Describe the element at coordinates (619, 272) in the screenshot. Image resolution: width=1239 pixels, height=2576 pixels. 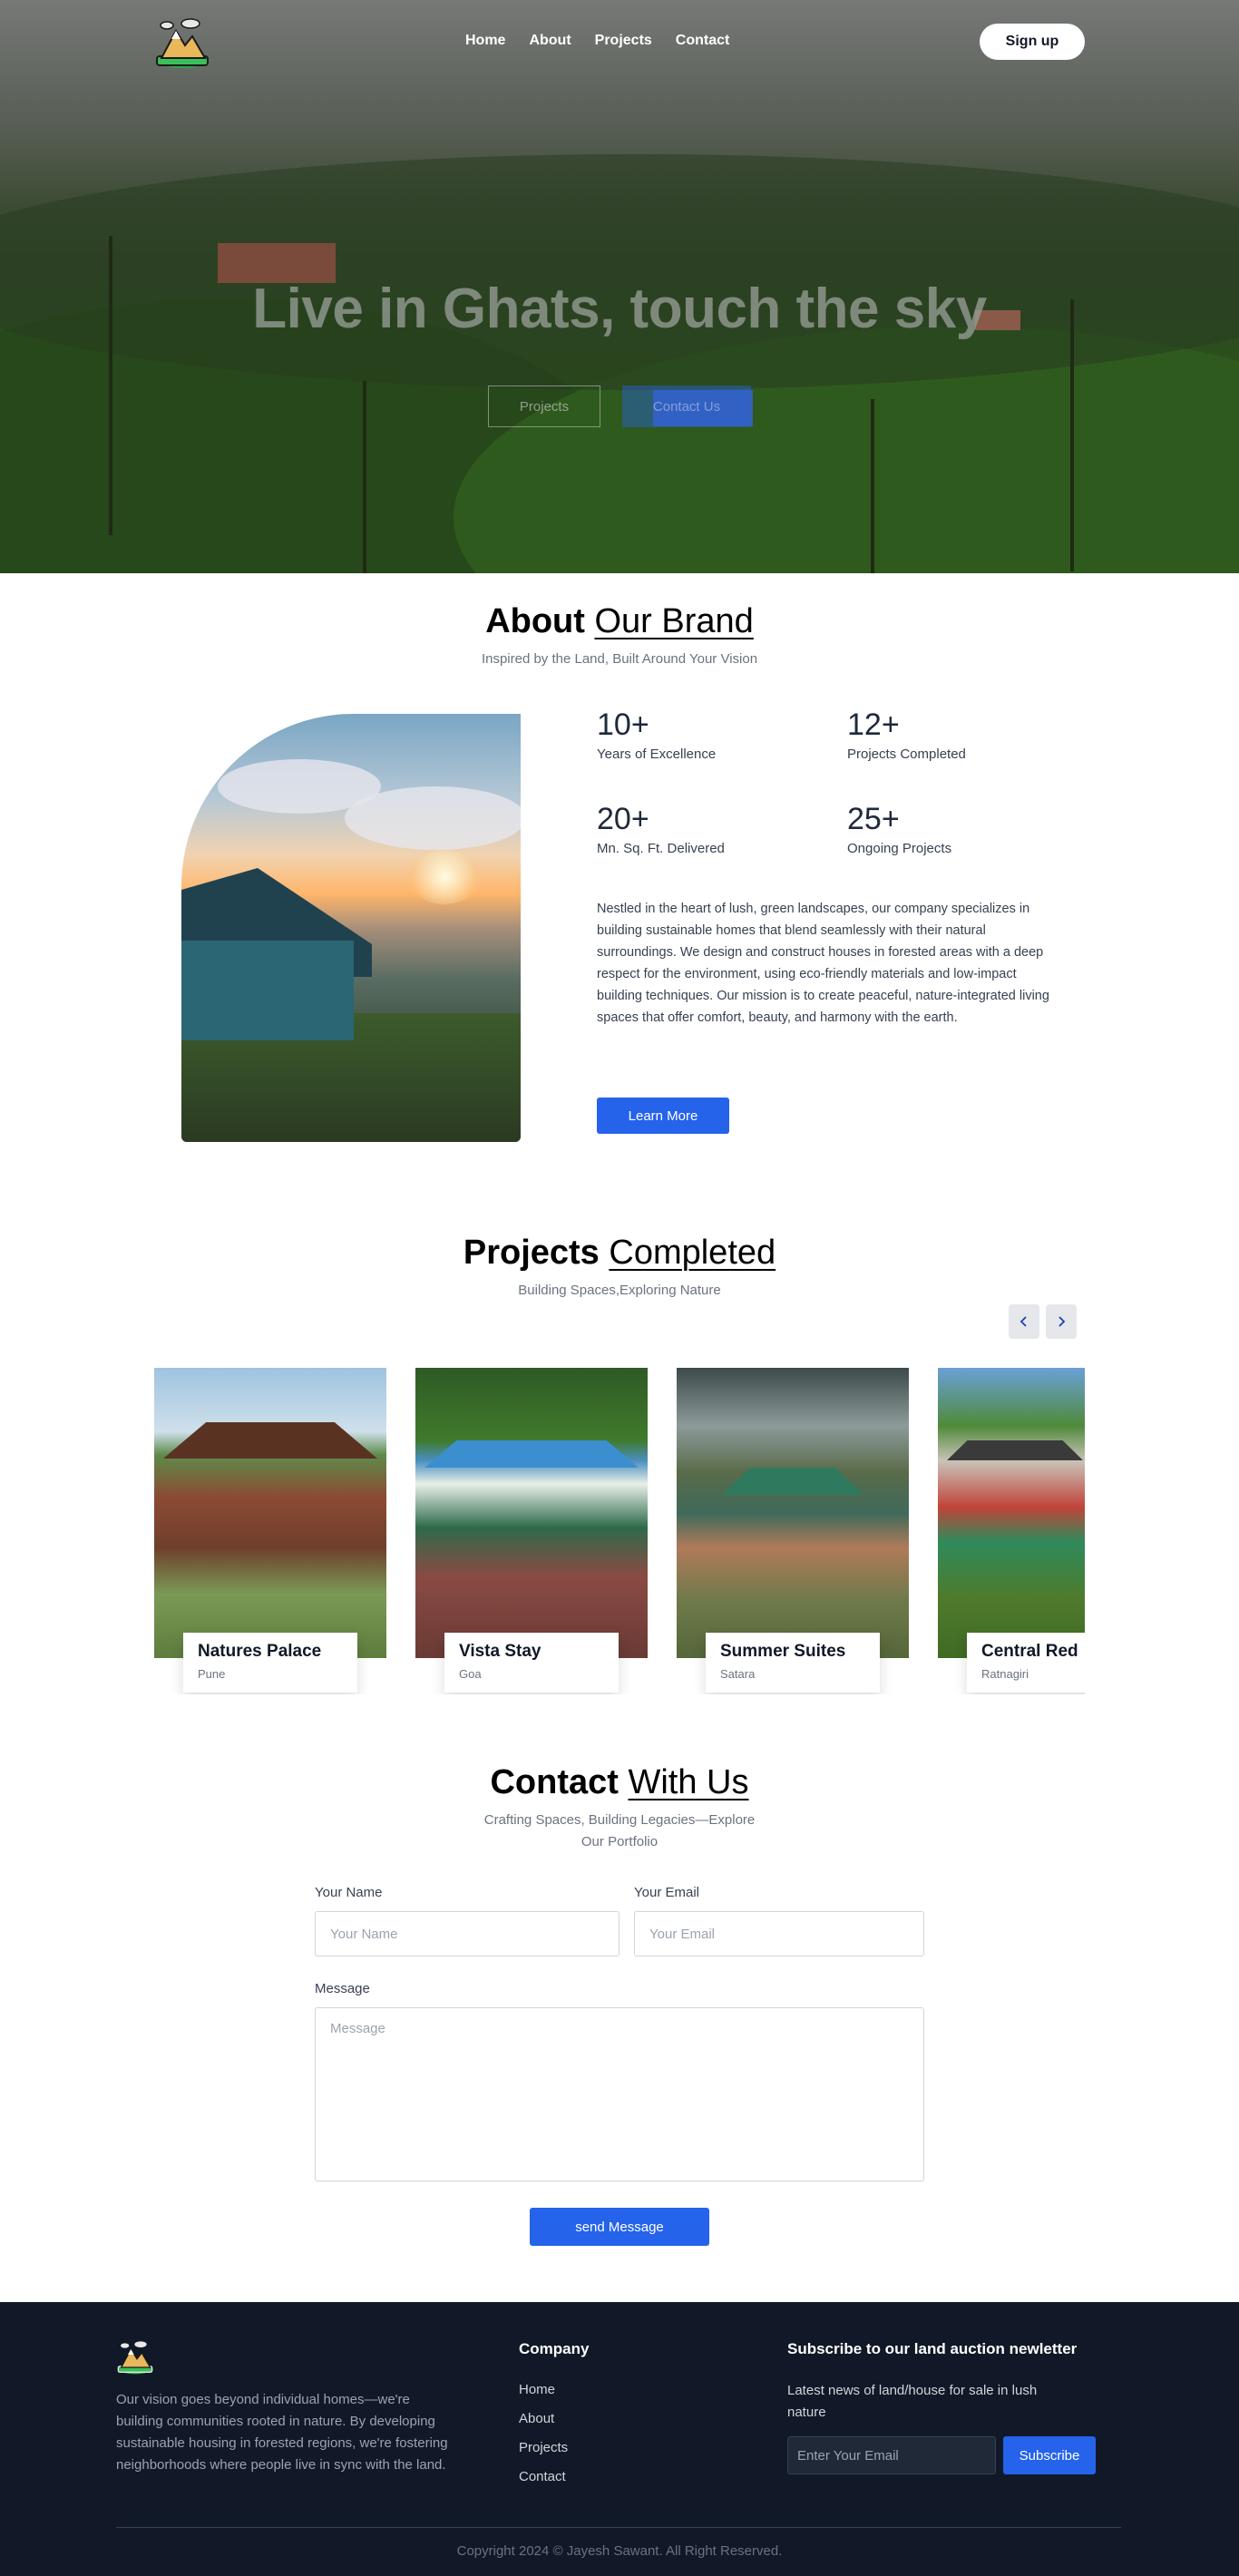
I see `hero-treeline` at that location.